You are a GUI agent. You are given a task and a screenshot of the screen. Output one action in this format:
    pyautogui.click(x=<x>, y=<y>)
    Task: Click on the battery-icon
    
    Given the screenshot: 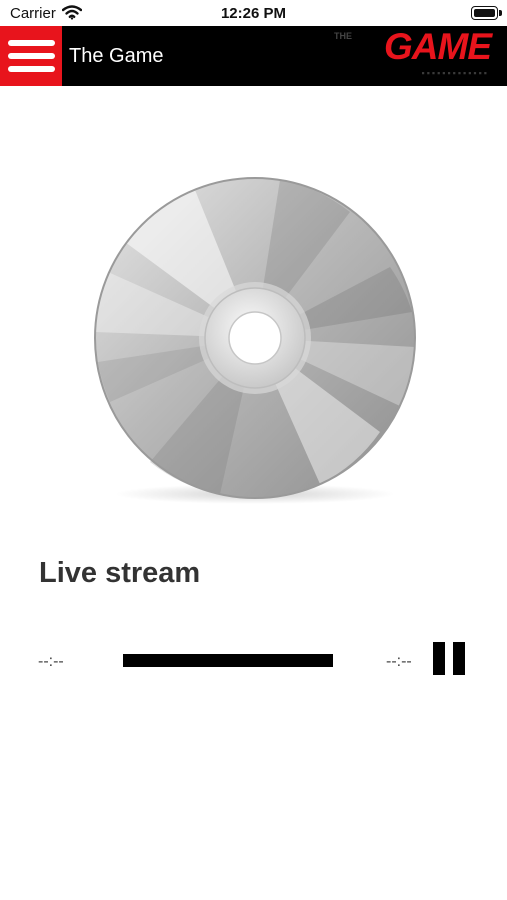 What is the action you would take?
    pyautogui.click(x=484, y=13)
    